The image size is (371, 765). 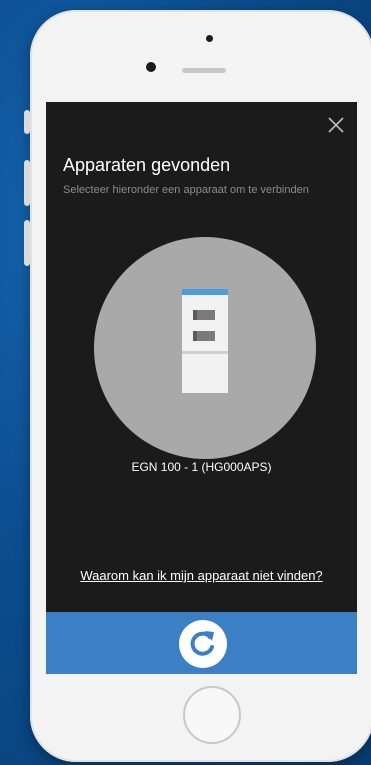 I want to click on mute-switch, so click(x=27, y=122).